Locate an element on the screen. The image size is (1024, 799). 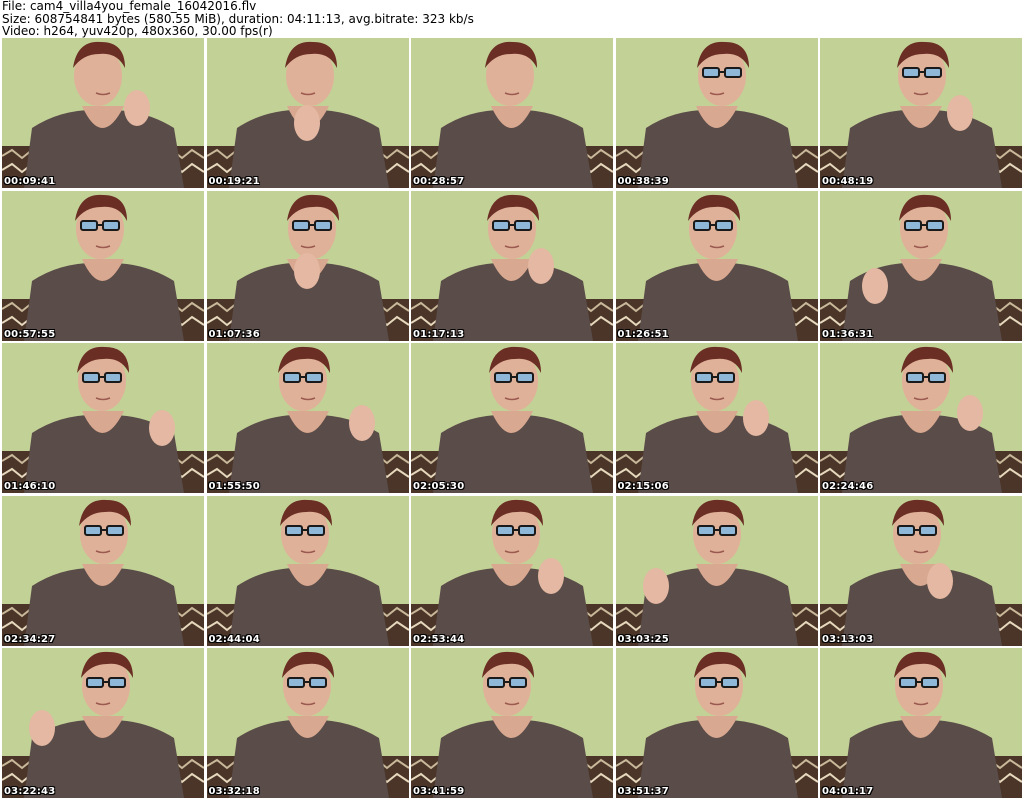
thumbnail-timestamp: 03:51:37 is located at coordinates (643, 791).